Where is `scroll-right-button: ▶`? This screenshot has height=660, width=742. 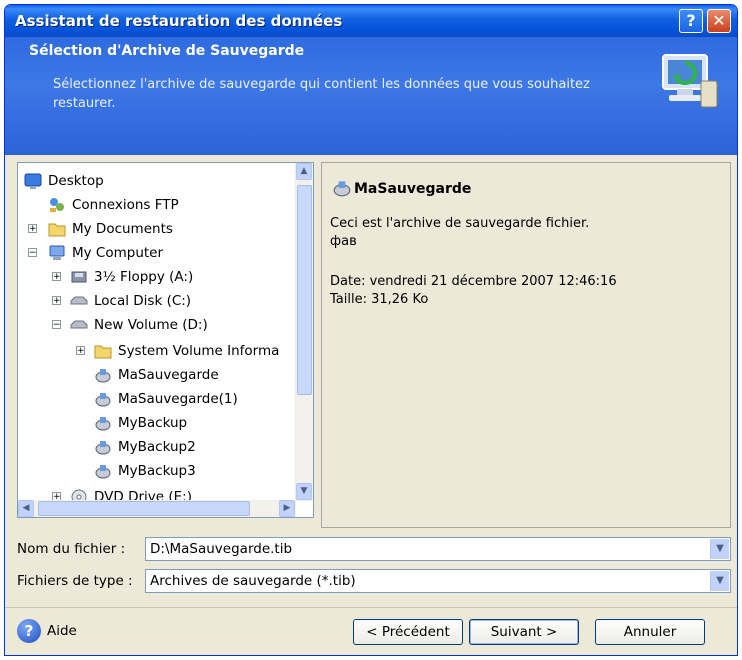
scroll-right-button: ▶ is located at coordinates (287, 508).